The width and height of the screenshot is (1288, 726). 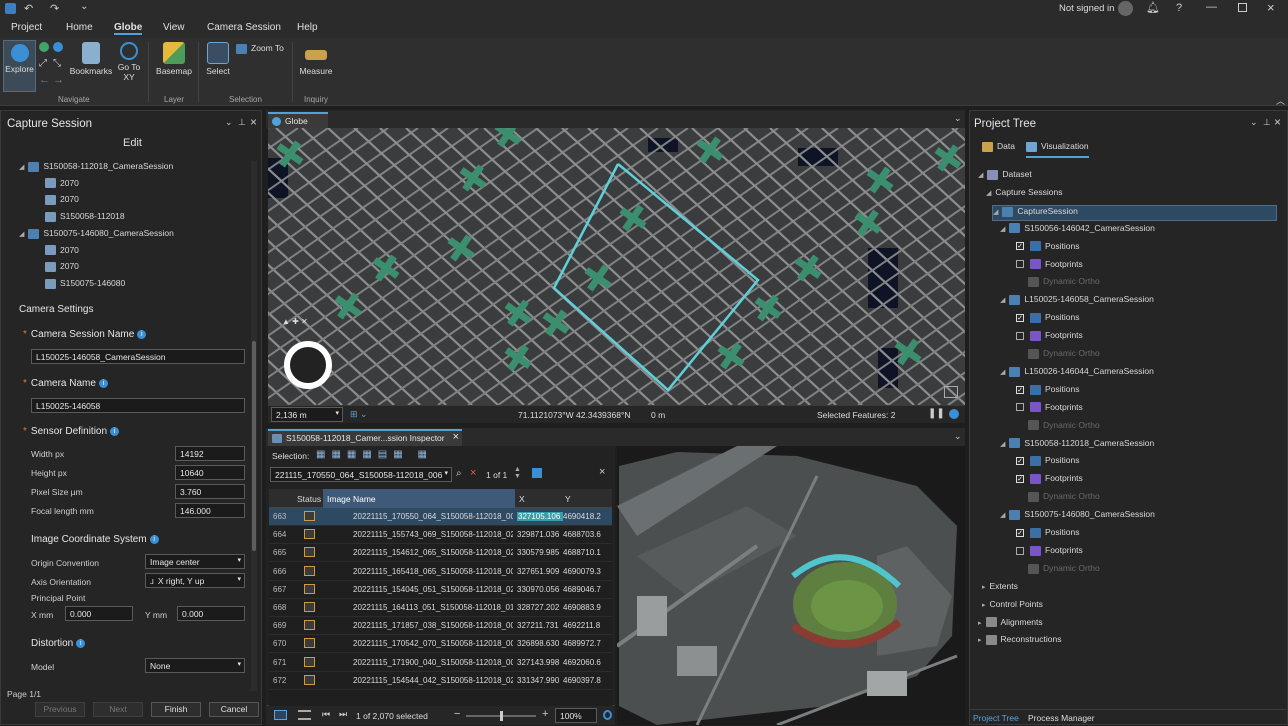 What do you see at coordinates (304, 715) in the screenshot?
I see `view-grid-icon` at bounding box center [304, 715].